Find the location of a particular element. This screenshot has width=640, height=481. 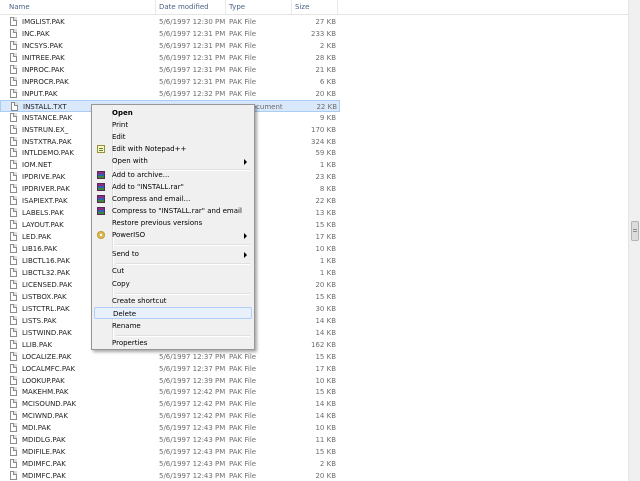

file-row: MDIMFC.PAK 5/6/1997 12:43 PM PAK File 2 KB is located at coordinates (170, 464).